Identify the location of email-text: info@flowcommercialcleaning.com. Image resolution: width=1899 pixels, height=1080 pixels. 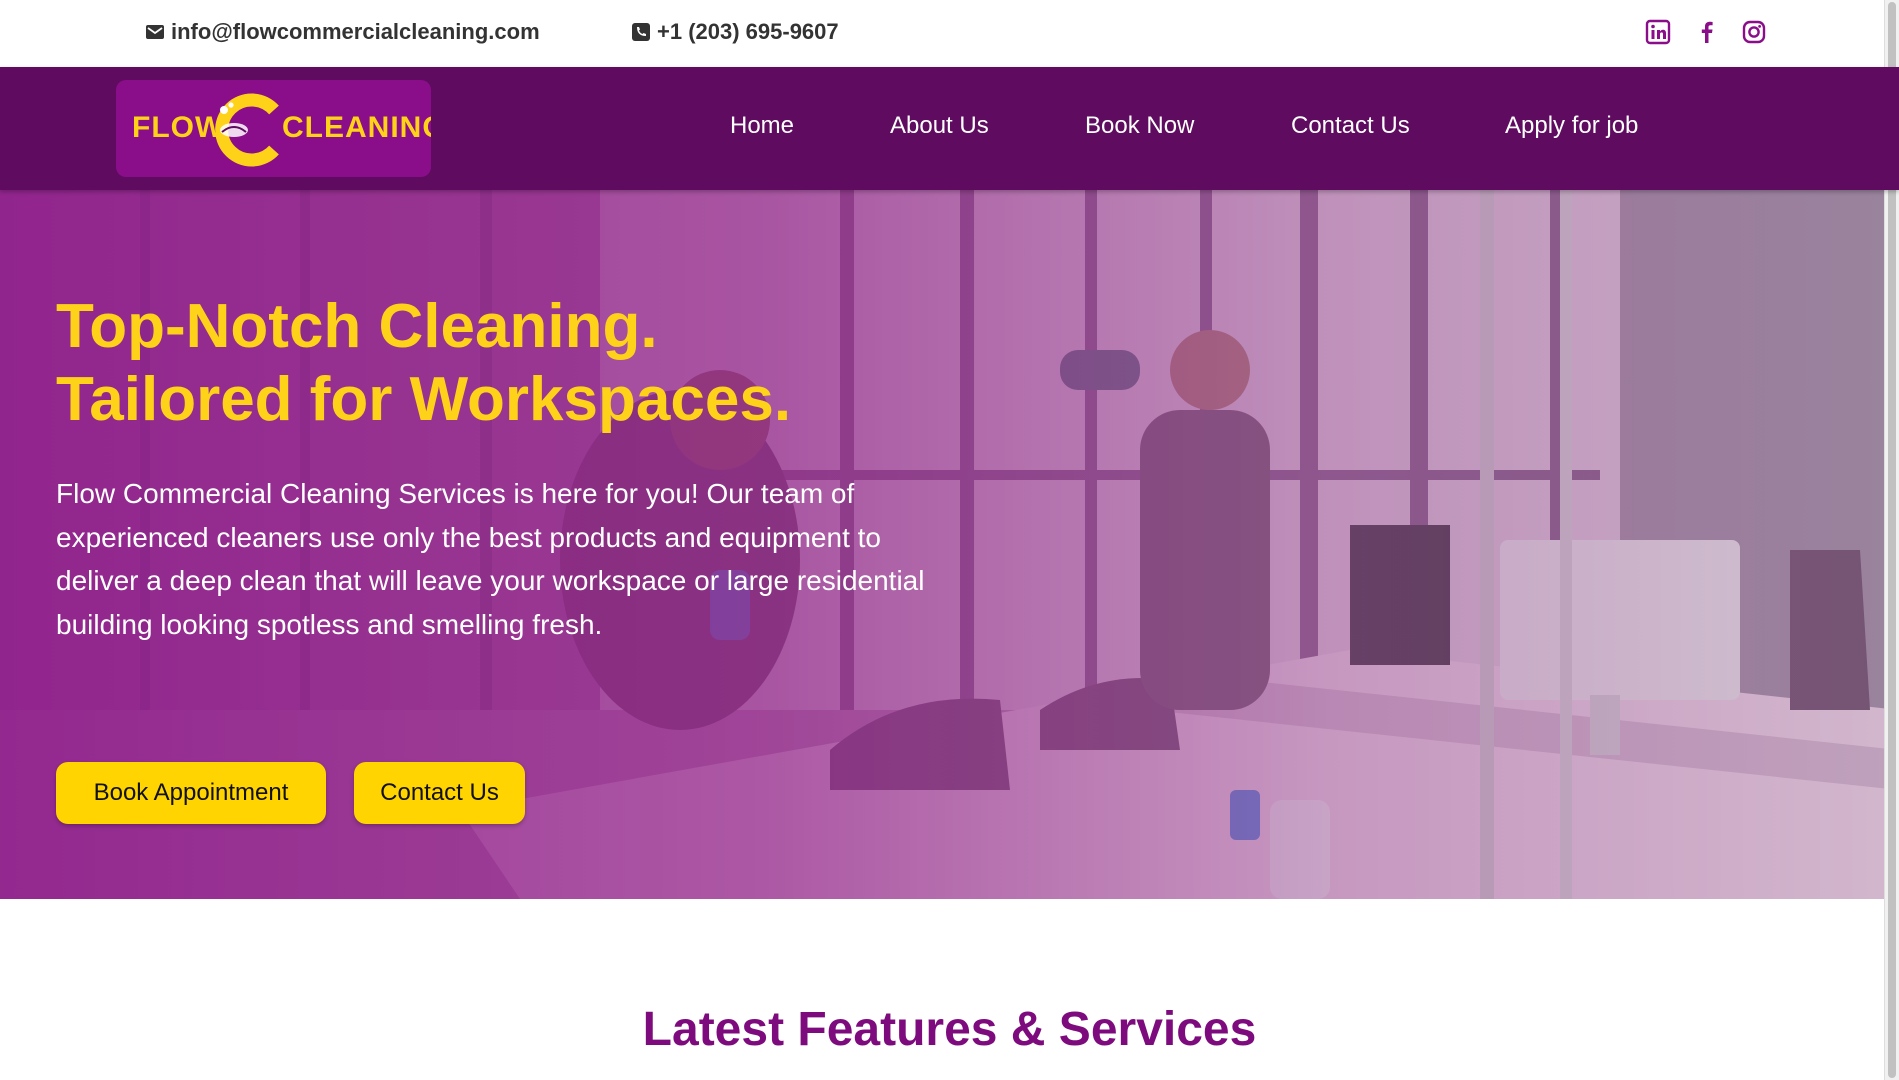
(355, 31).